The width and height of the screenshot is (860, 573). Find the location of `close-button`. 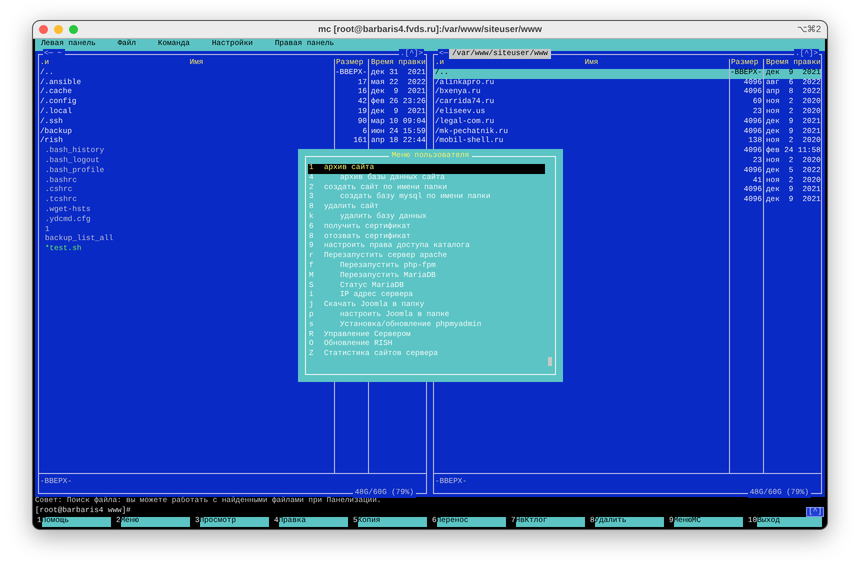

close-button is located at coordinates (43, 29).